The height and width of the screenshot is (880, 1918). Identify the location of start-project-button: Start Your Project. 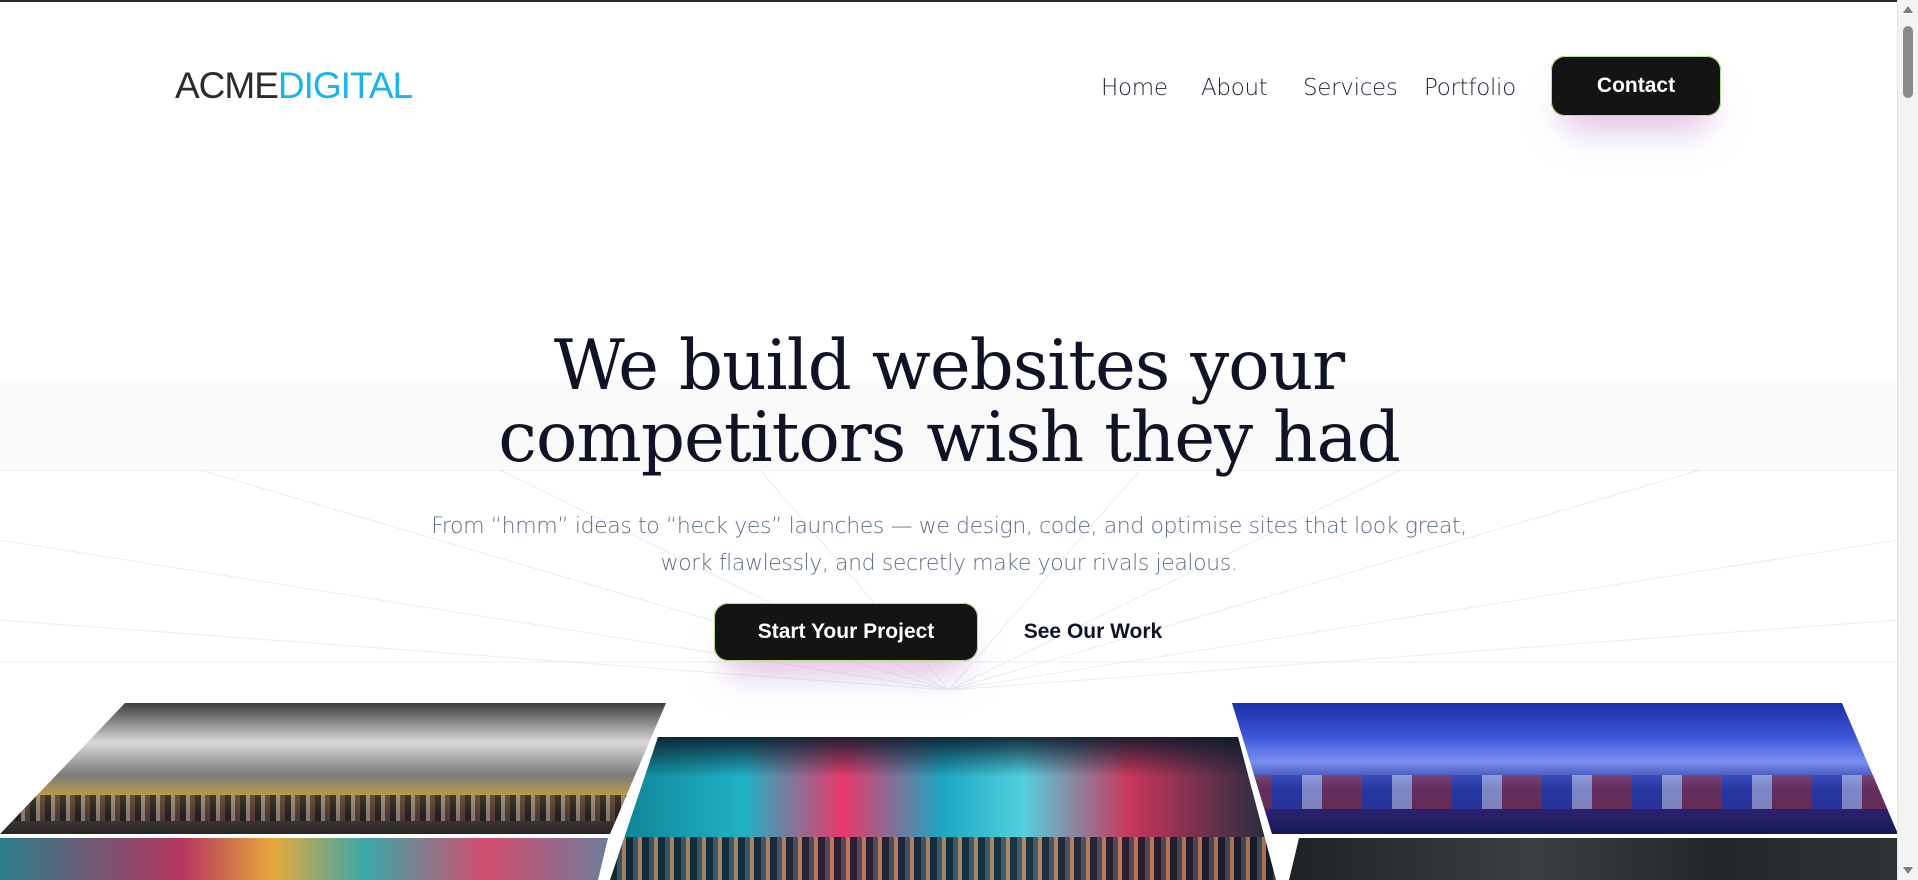
(846, 632).